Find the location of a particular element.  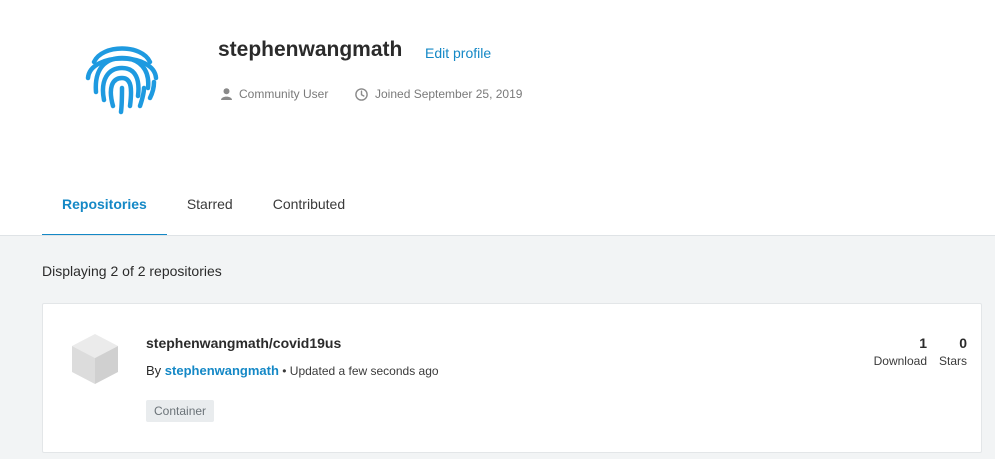

repo-updated: • Updated a few seconds ago is located at coordinates (358, 371).